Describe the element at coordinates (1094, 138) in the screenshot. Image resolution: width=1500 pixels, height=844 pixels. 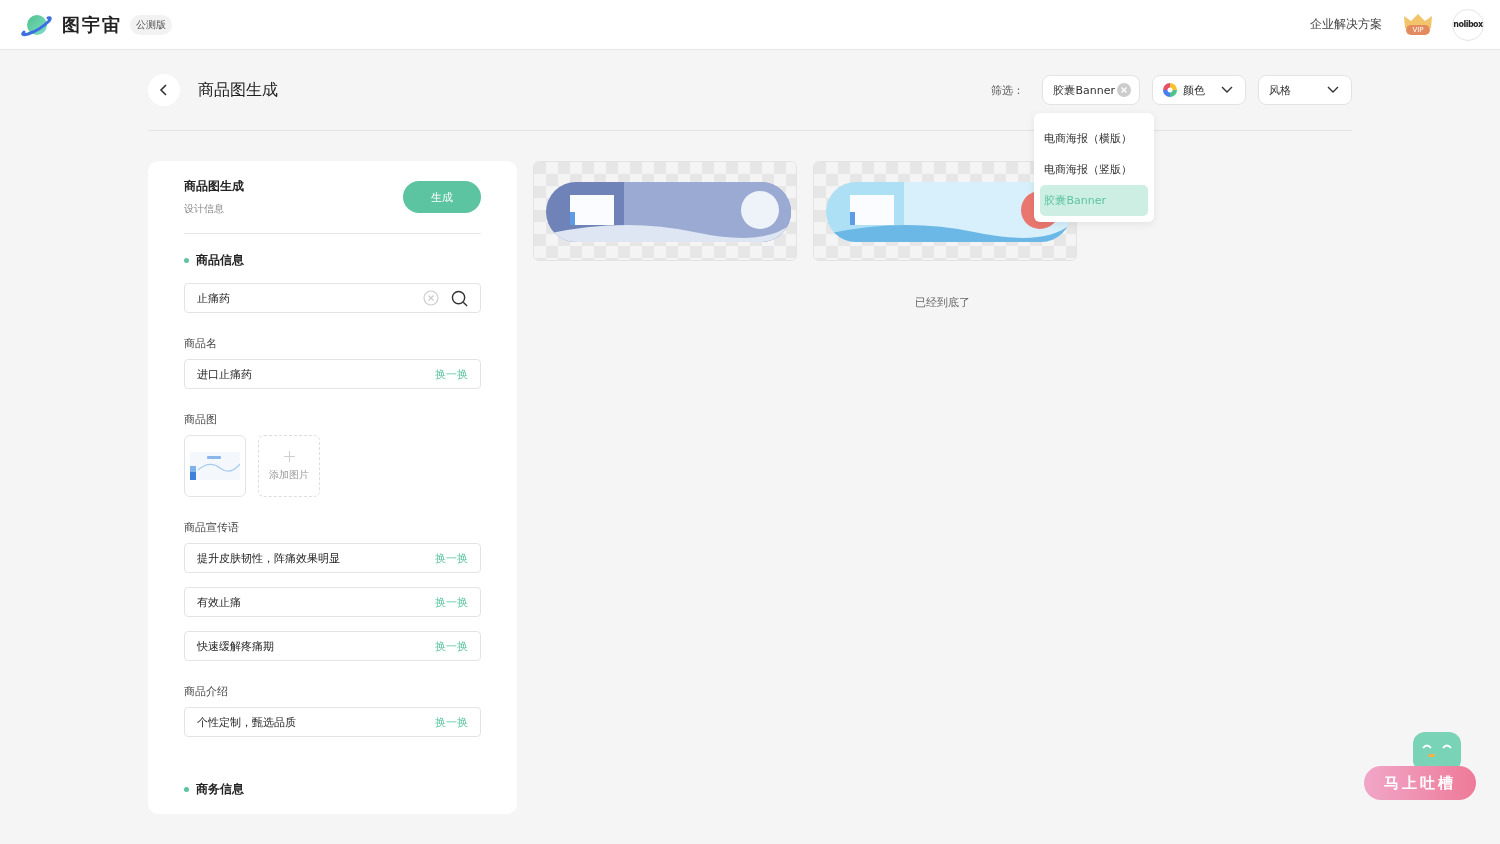
I see `dropdown-option: 电商海报（横版）` at that location.